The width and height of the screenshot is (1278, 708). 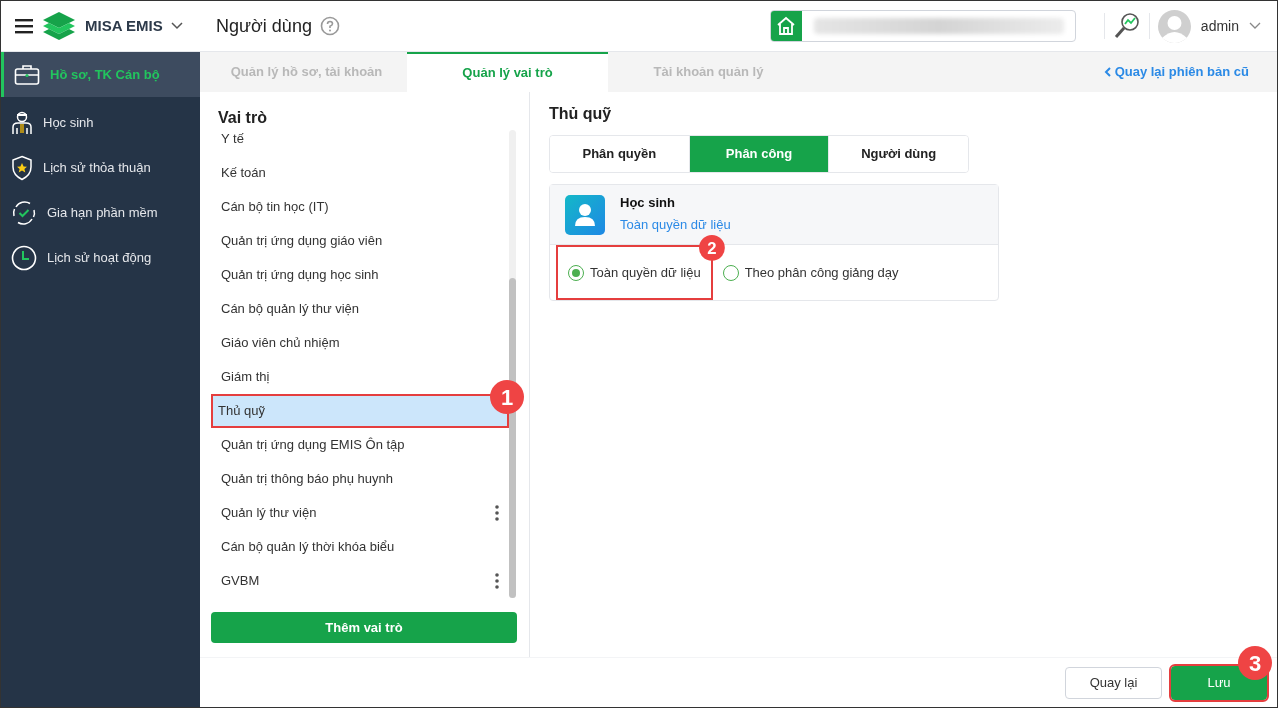 What do you see at coordinates (648, 203) in the screenshot?
I see `card-title: Học sinh` at bounding box center [648, 203].